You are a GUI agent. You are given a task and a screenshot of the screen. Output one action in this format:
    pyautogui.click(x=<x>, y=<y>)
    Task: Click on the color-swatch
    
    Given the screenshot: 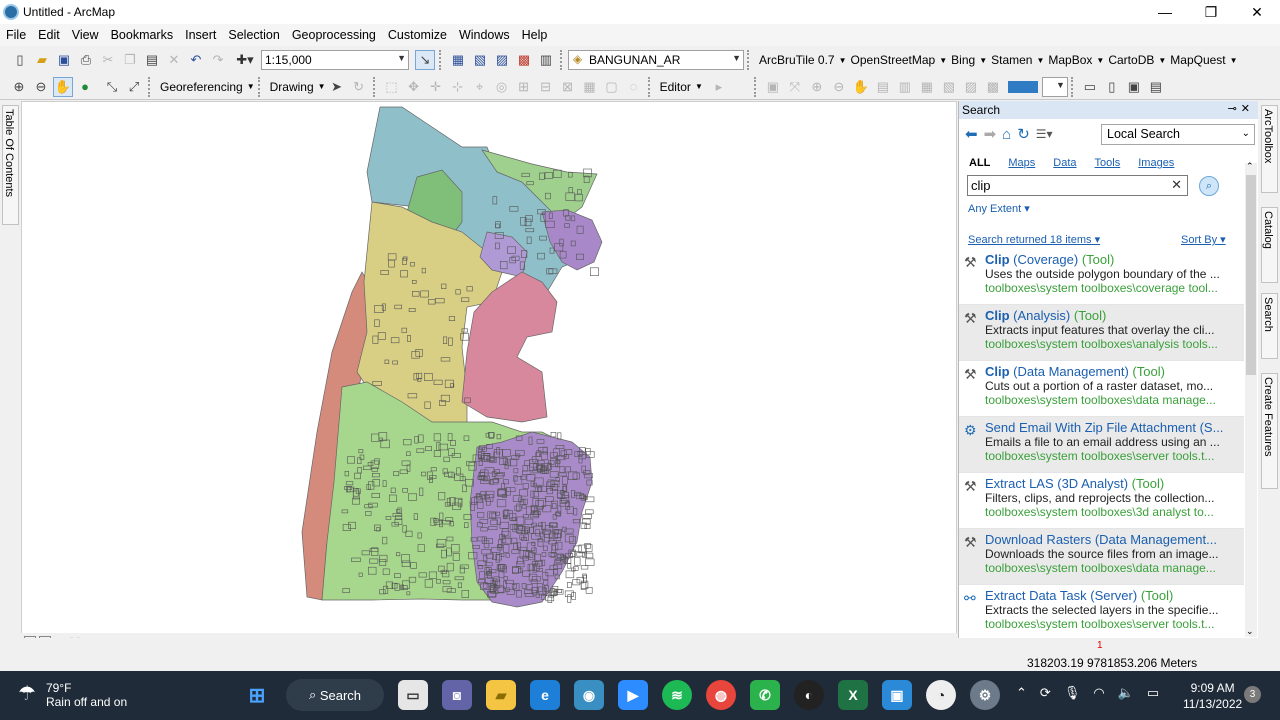 What is the action you would take?
    pyautogui.click(x=1022, y=86)
    